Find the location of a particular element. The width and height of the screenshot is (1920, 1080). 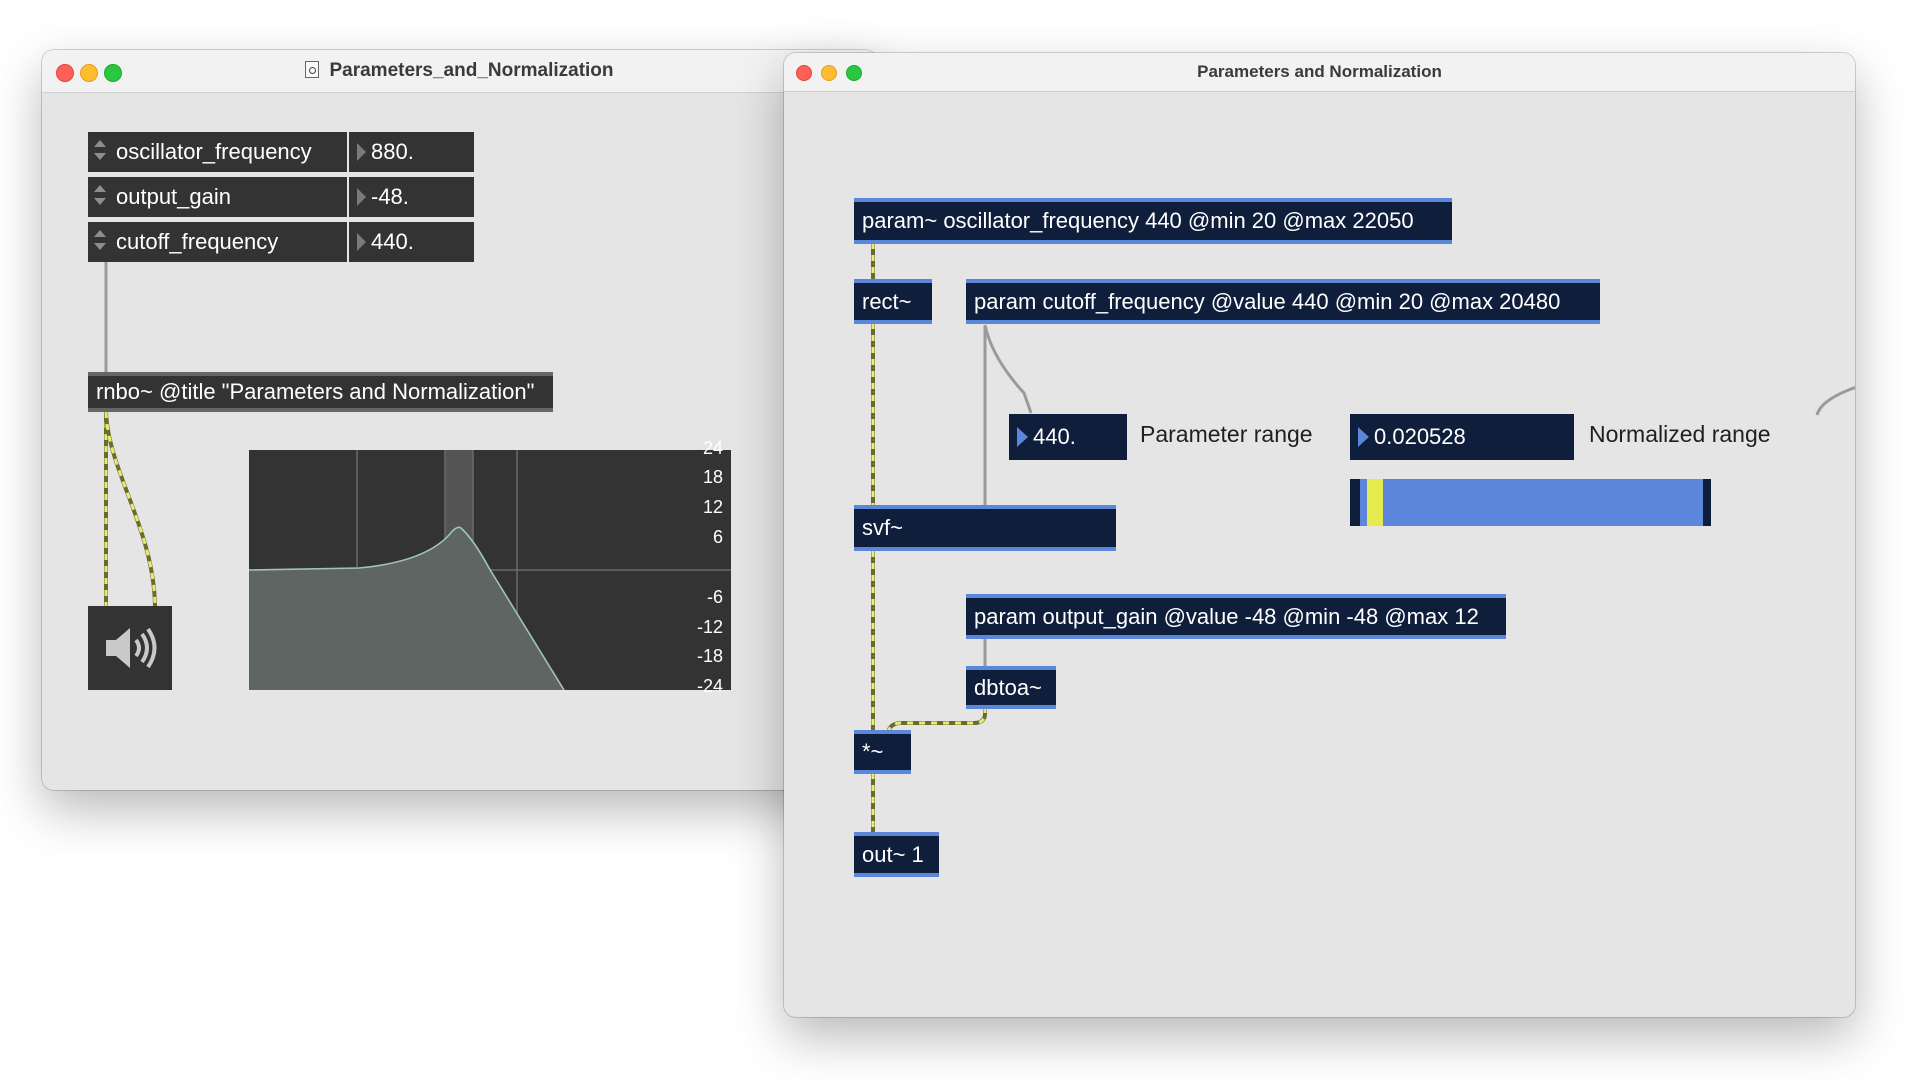

param-name-label: oscillator_frequency is located at coordinates (214, 151).